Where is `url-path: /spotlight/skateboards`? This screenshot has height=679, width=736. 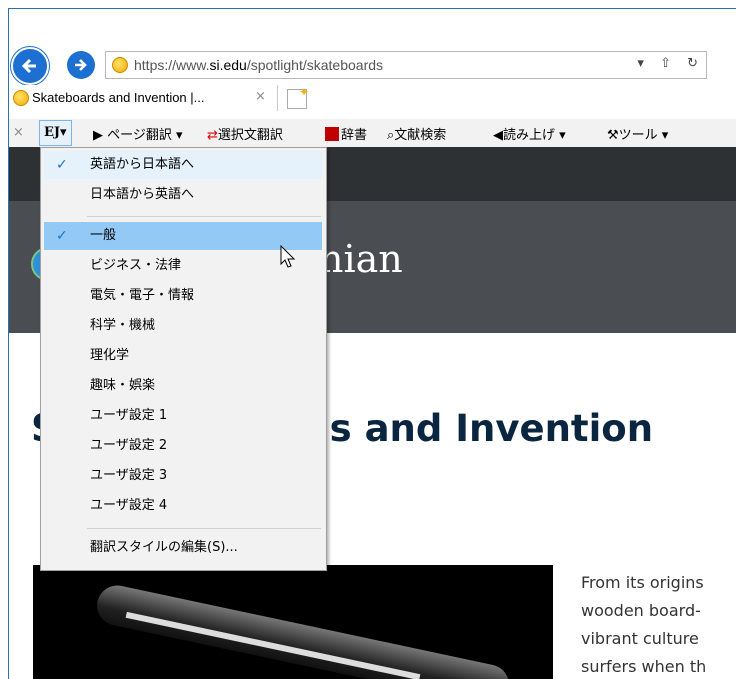
url-path: /spotlight/skateboards is located at coordinates (315, 65).